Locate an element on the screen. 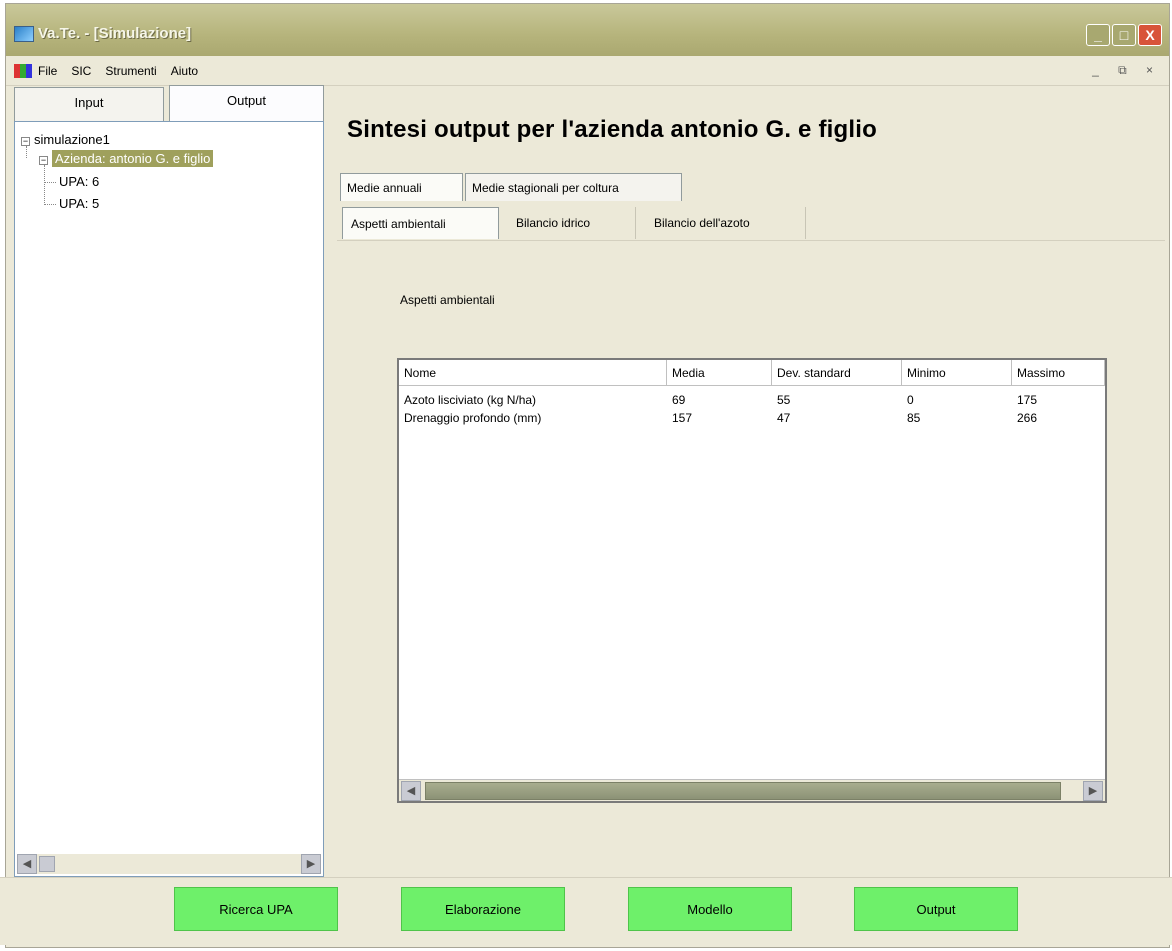  table-header: Nome Media Dev. standard Minimo Massimo is located at coordinates (752, 373).